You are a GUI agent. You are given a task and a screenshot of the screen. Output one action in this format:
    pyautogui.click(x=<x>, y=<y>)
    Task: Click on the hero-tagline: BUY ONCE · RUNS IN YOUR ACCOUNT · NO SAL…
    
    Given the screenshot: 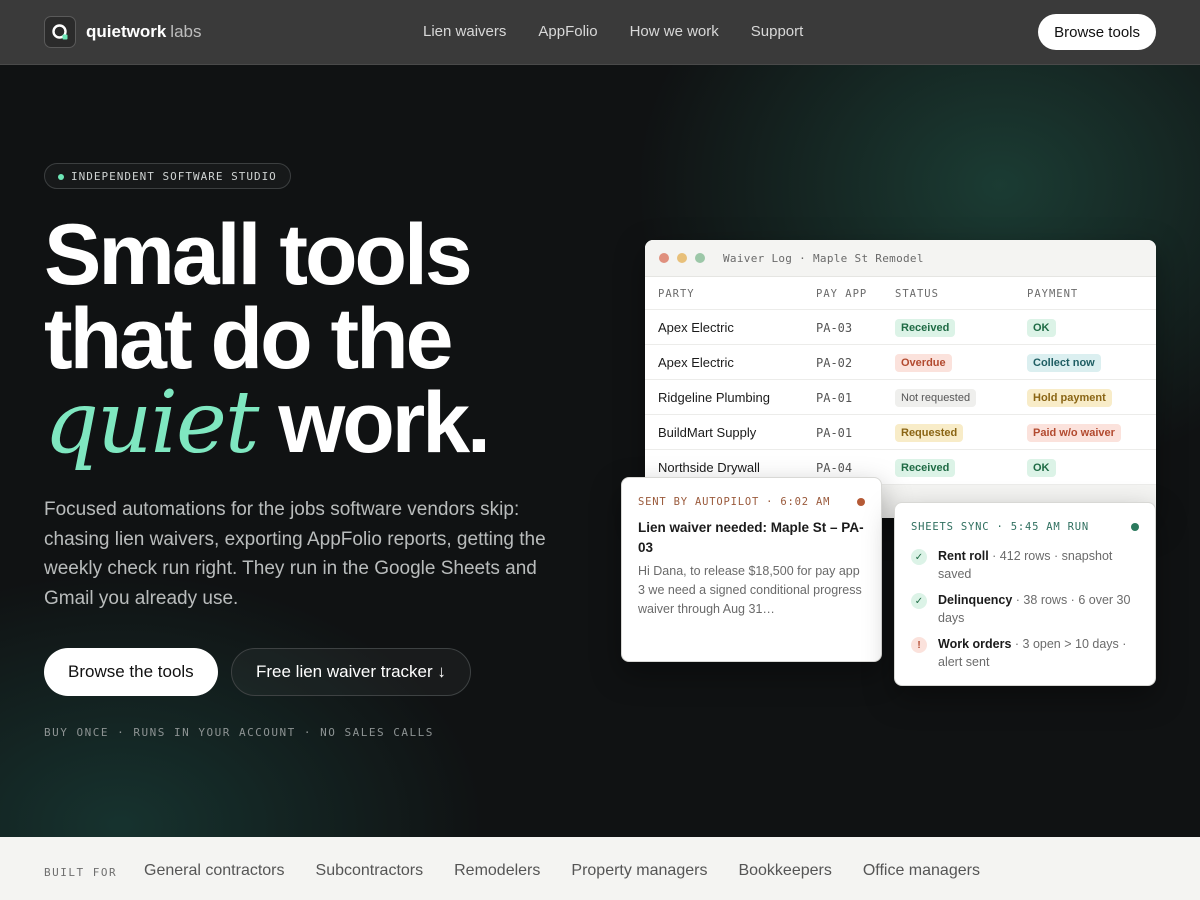 What is the action you would take?
    pyautogui.click(x=239, y=732)
    